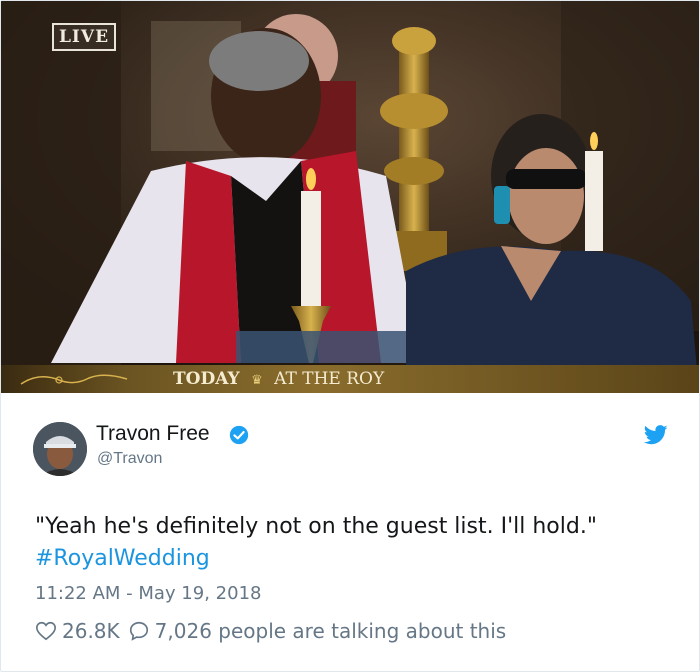  What do you see at coordinates (148, 593) in the screenshot?
I see `tweet-timestamp: 11:22 AM - May 19, 2018` at bounding box center [148, 593].